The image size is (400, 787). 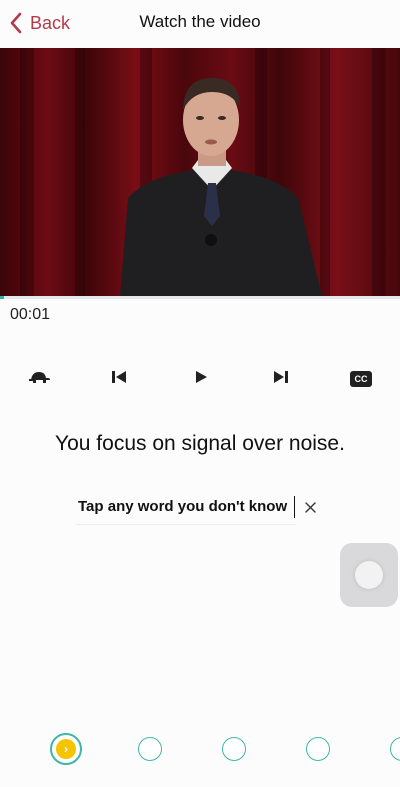 I want to click on chevron-right-icon: ›, so click(x=66, y=749).